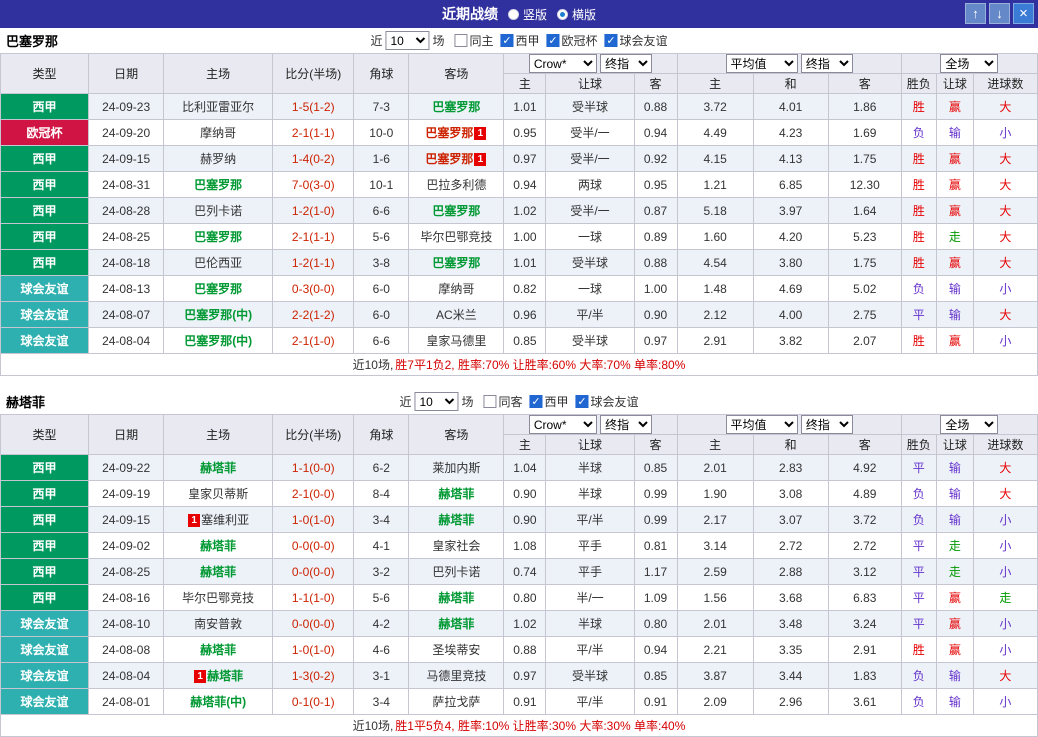 Image resolution: width=1038 pixels, height=737 pixels. What do you see at coordinates (525, 701) in the screenshot?
I see `handicap-odds-value: 0.91` at bounding box center [525, 701].